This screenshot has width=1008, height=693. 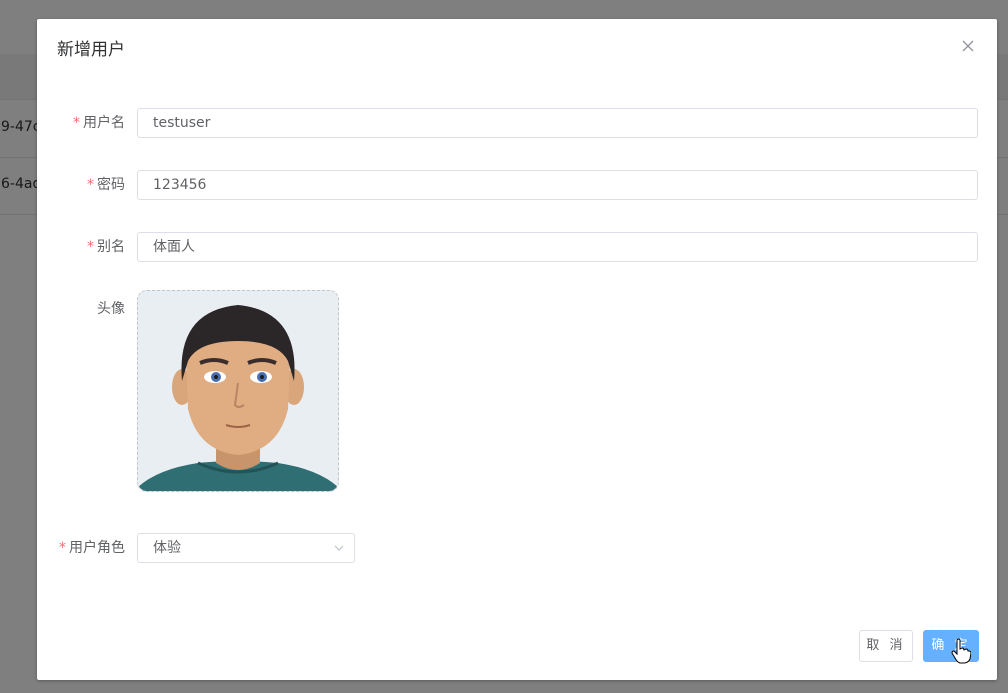 I want to click on chevron-down-icon, so click(x=339, y=548).